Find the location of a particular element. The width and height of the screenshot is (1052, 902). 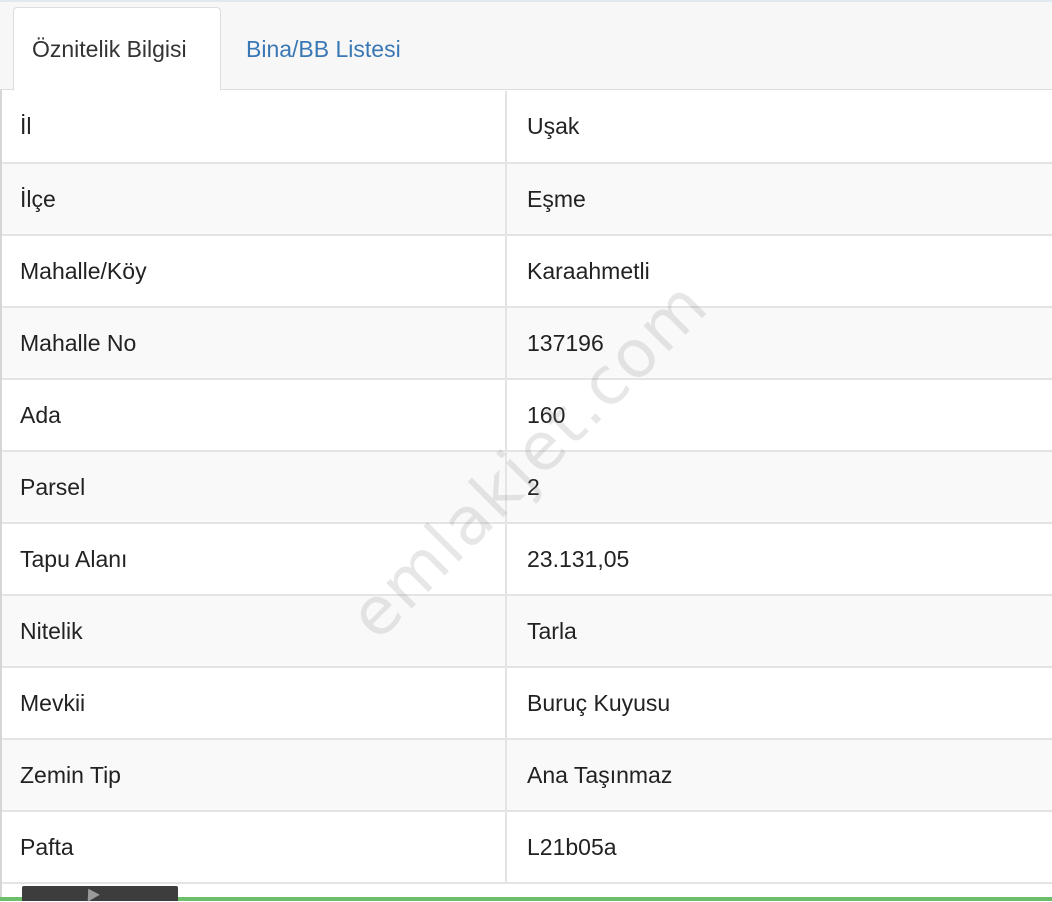

row-value-parsel: 2 is located at coordinates (779, 487).